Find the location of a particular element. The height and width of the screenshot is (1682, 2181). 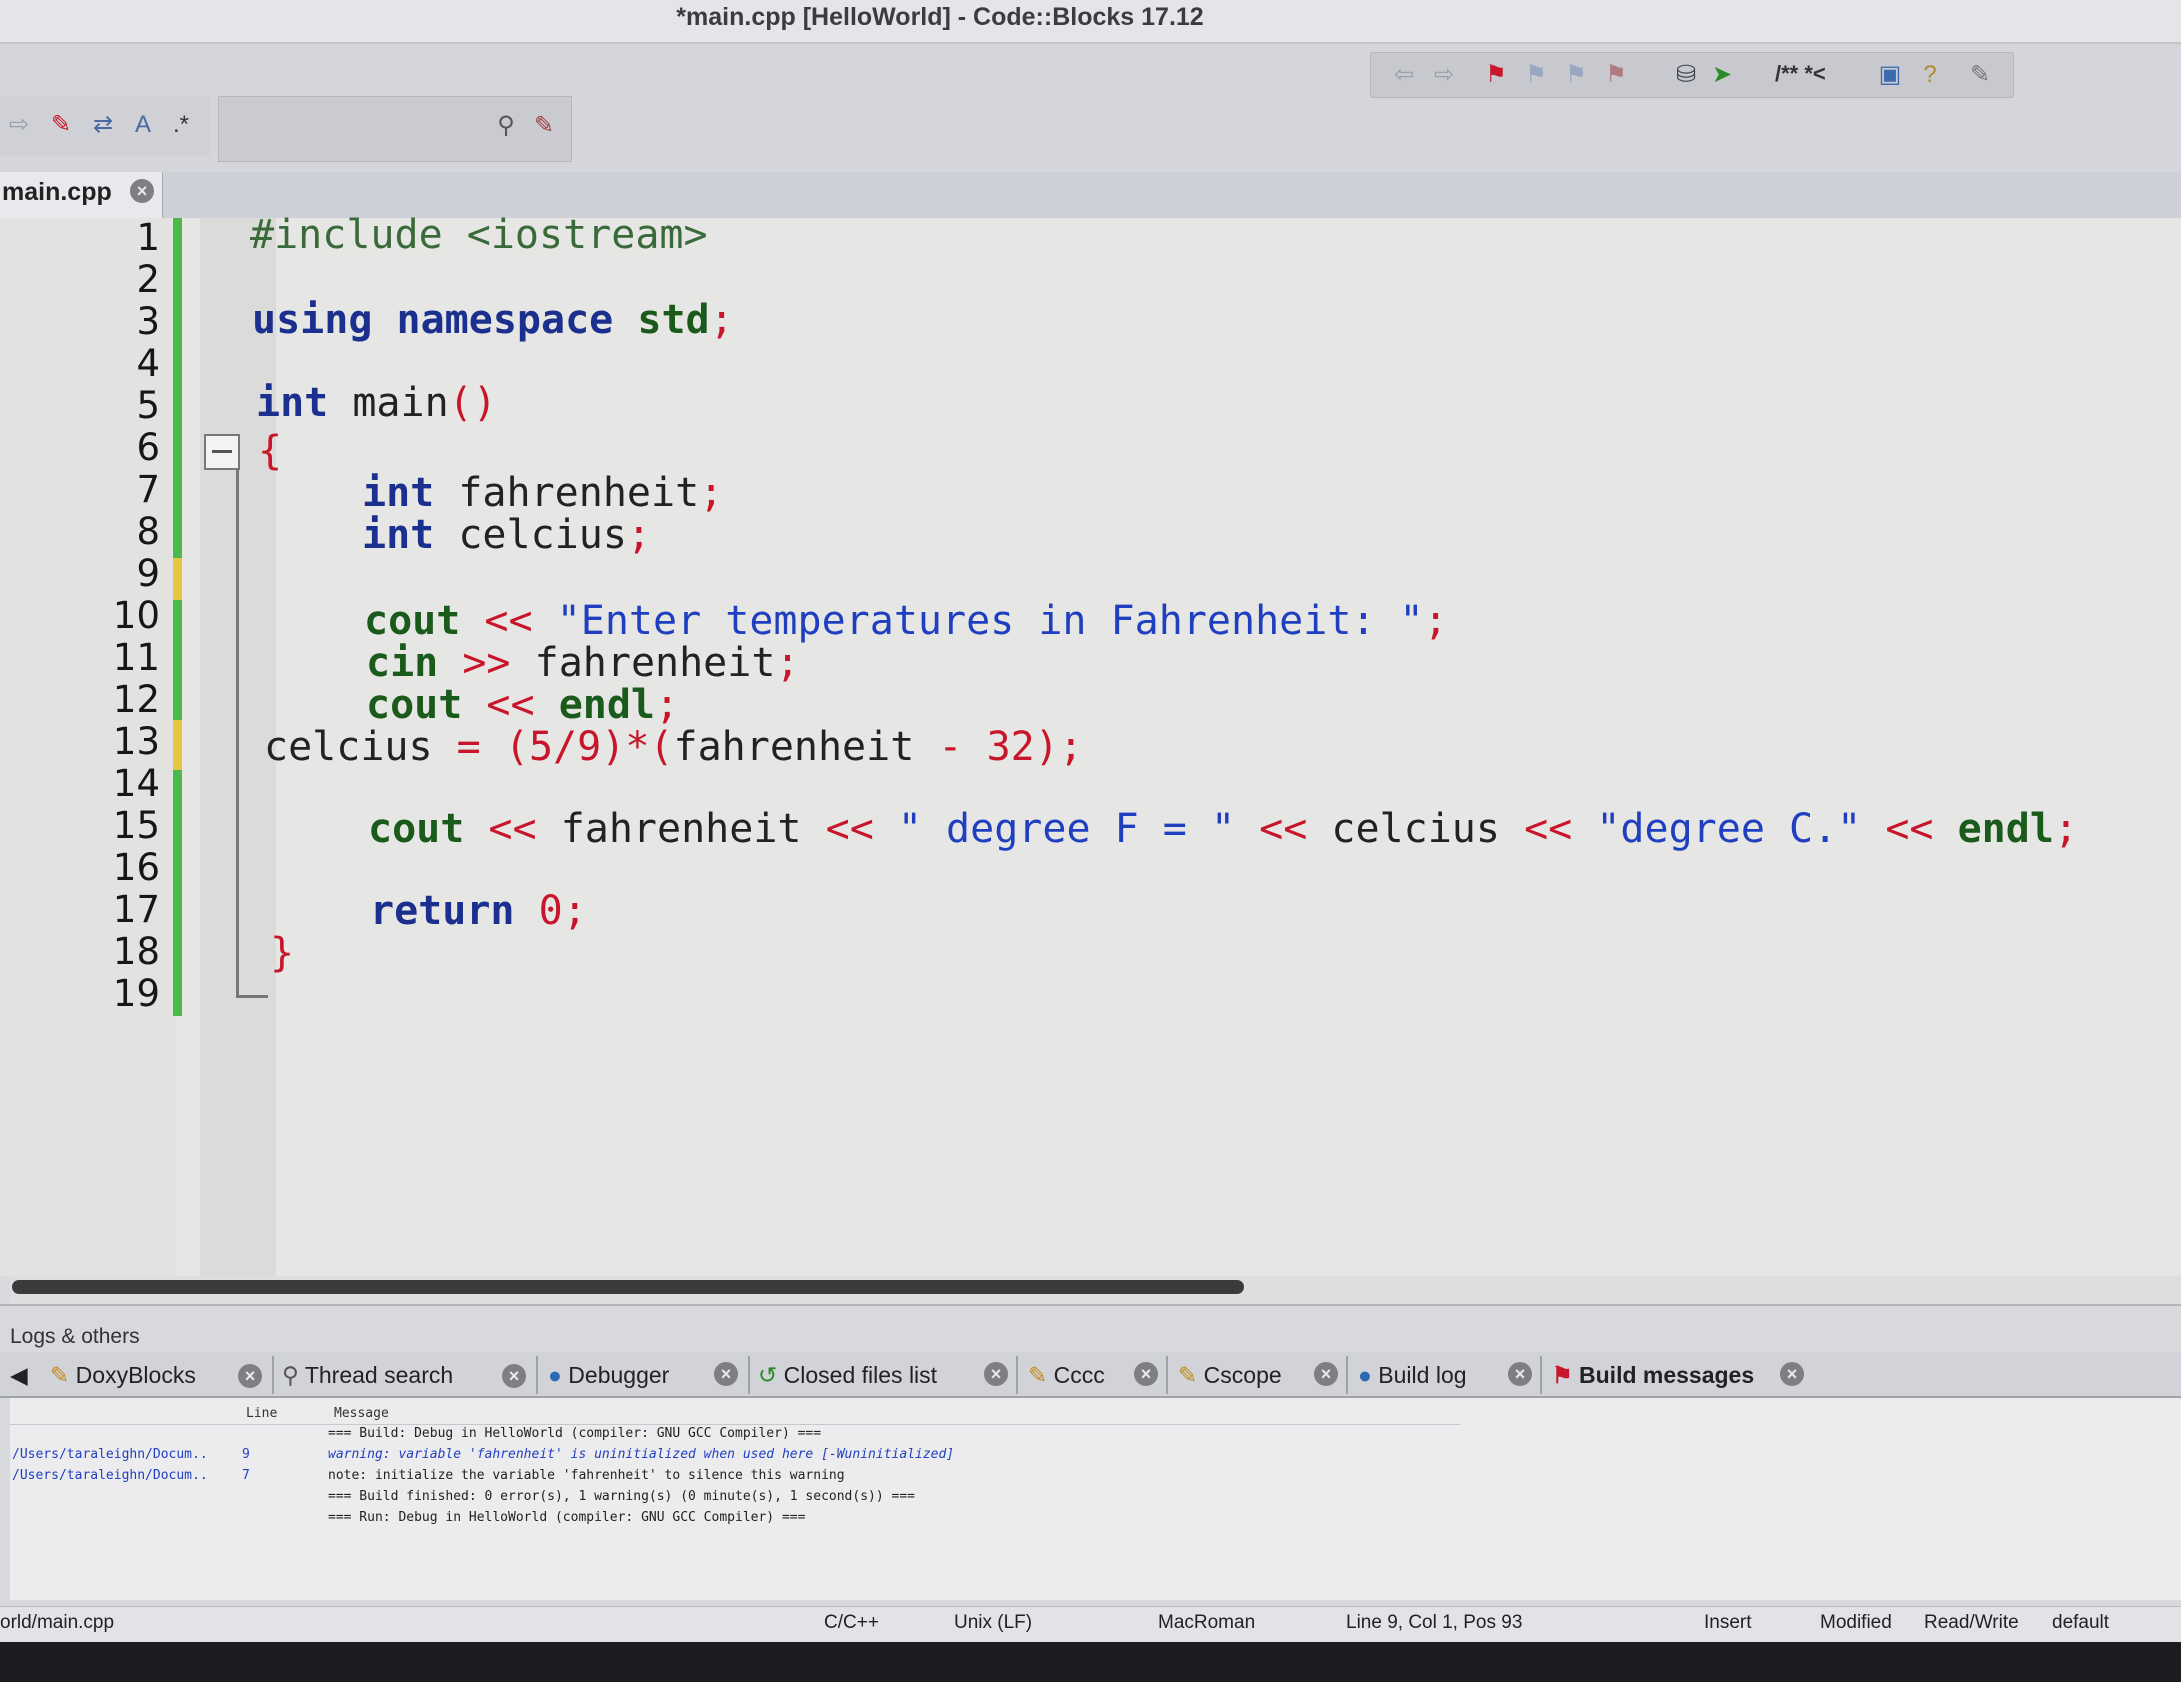

find-text-icon: A is located at coordinates (143, 125).